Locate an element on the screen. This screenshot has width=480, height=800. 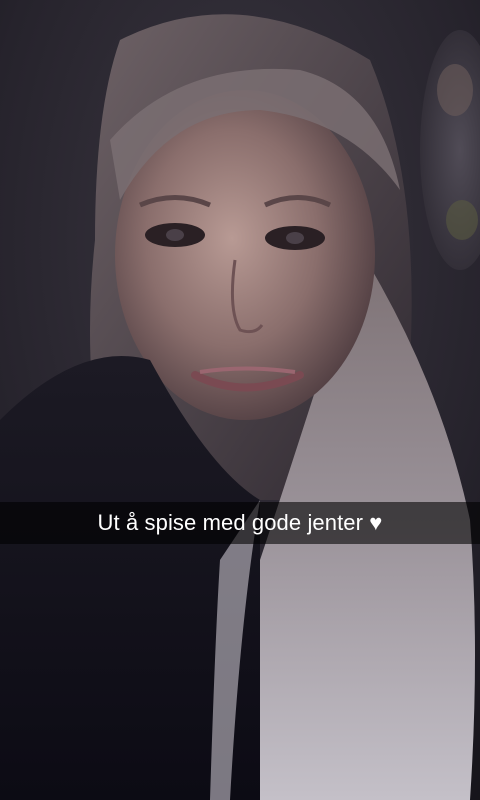
caption-bar: Ut å spise med gode jenter ♥ is located at coordinates (240, 523).